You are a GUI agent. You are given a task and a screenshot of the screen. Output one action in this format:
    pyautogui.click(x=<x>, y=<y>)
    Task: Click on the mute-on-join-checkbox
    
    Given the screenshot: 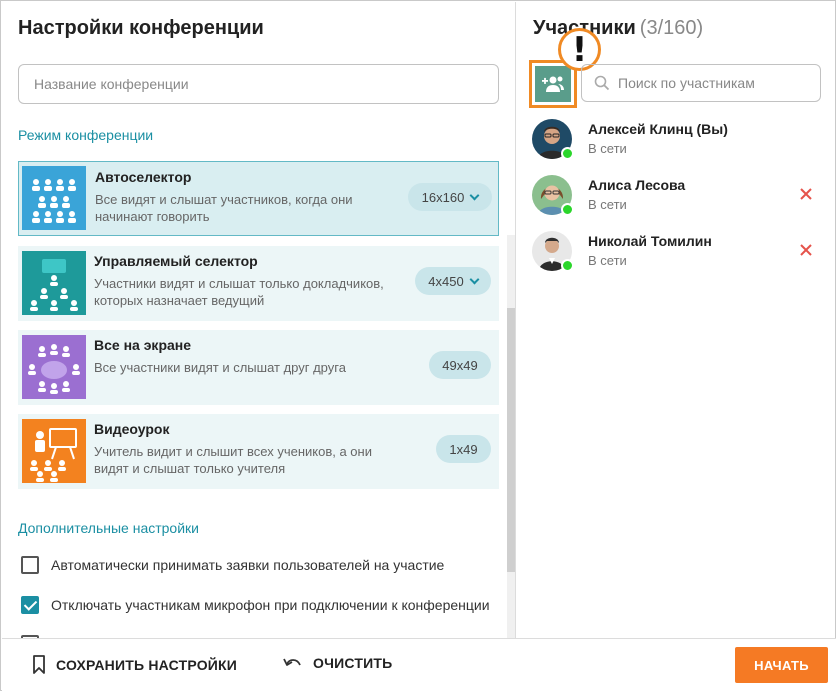 What is the action you would take?
    pyautogui.click(x=30, y=605)
    